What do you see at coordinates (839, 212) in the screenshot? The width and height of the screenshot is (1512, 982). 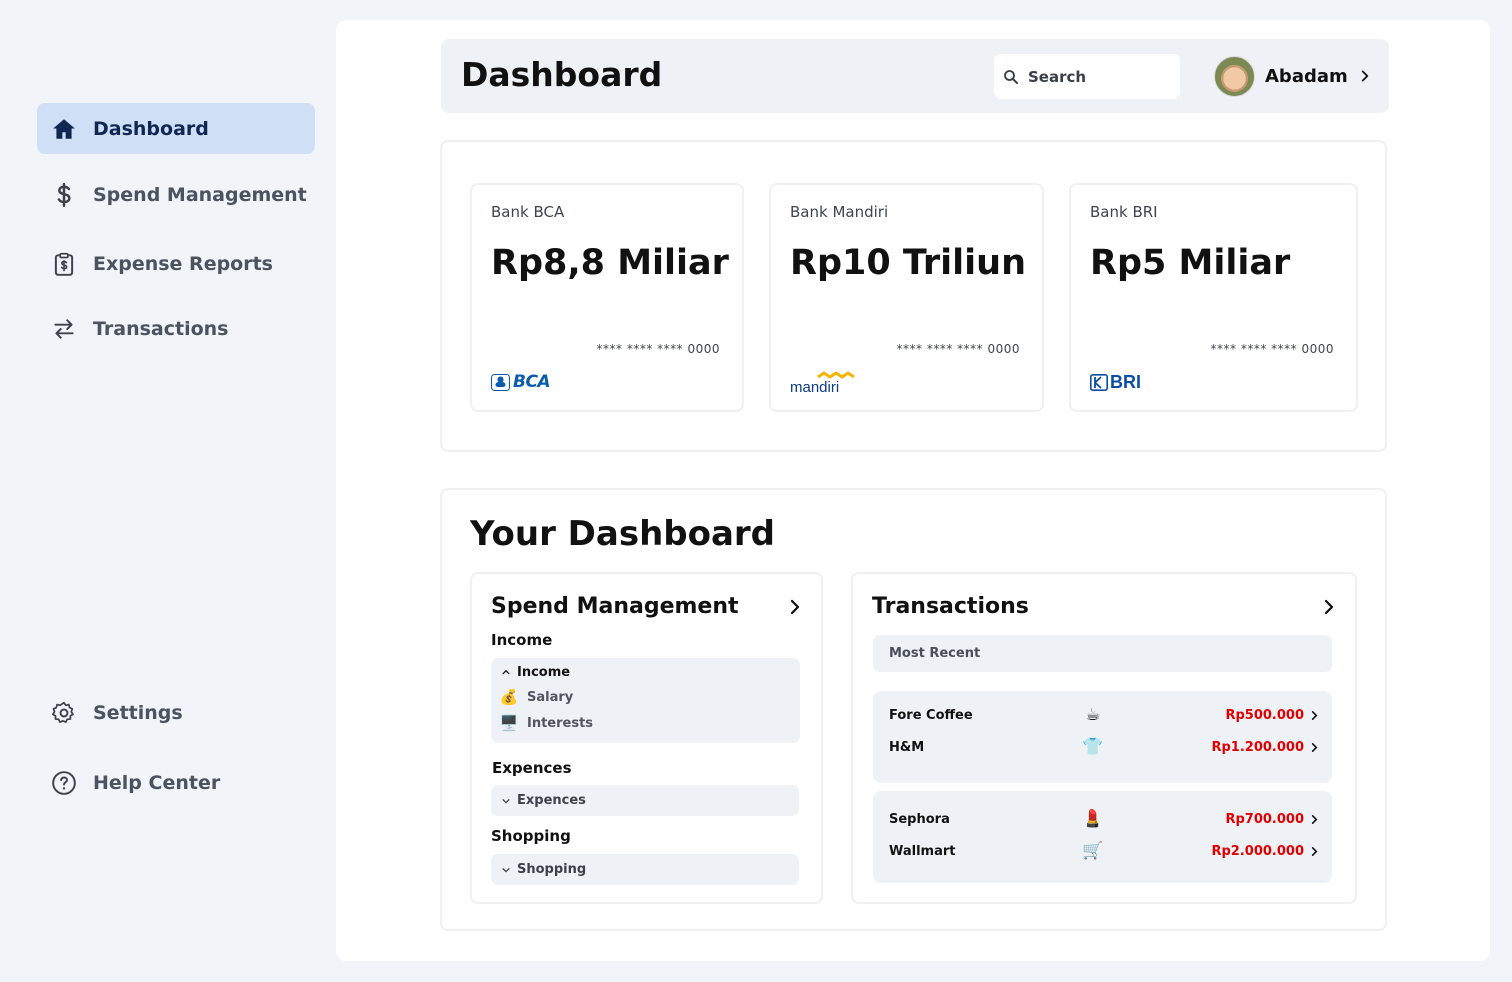 I see `bank-name: Bank Mandiri` at bounding box center [839, 212].